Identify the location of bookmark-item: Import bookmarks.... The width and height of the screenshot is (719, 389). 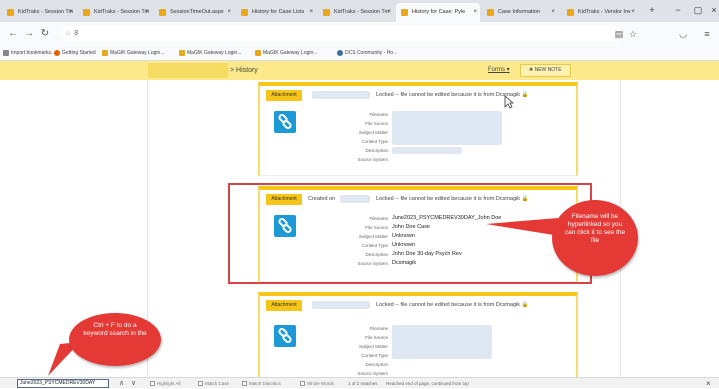
(28, 53).